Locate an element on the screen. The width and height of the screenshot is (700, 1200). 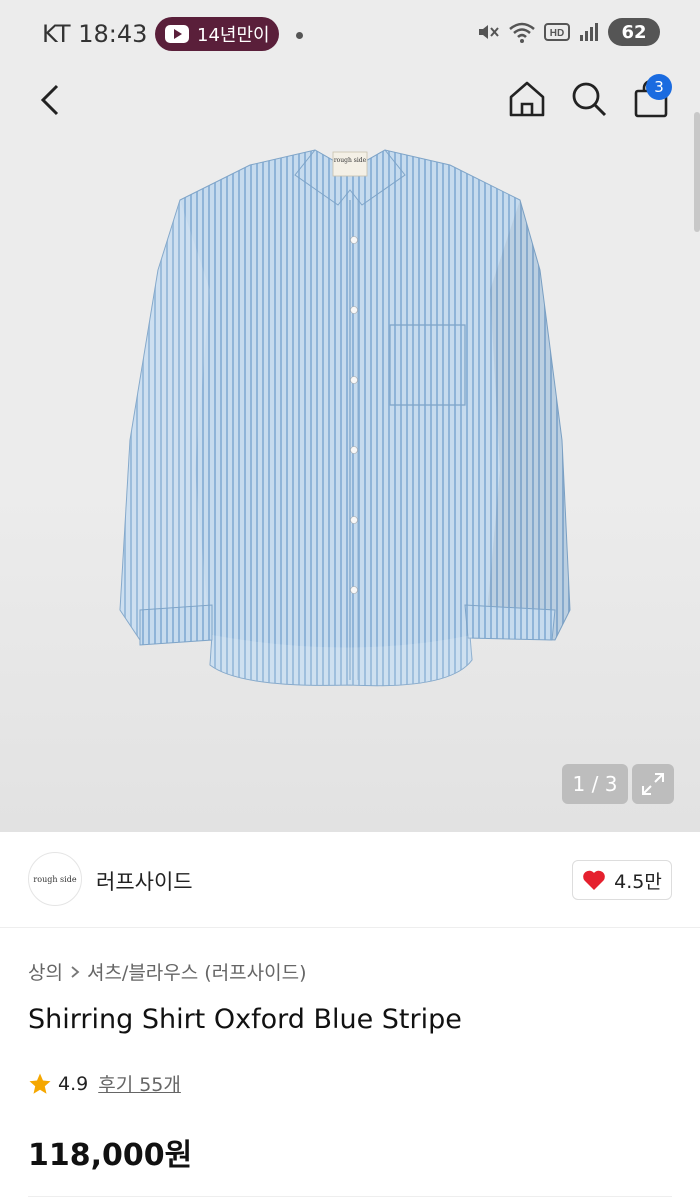
chevron-right-icon is located at coordinates (75, 971).